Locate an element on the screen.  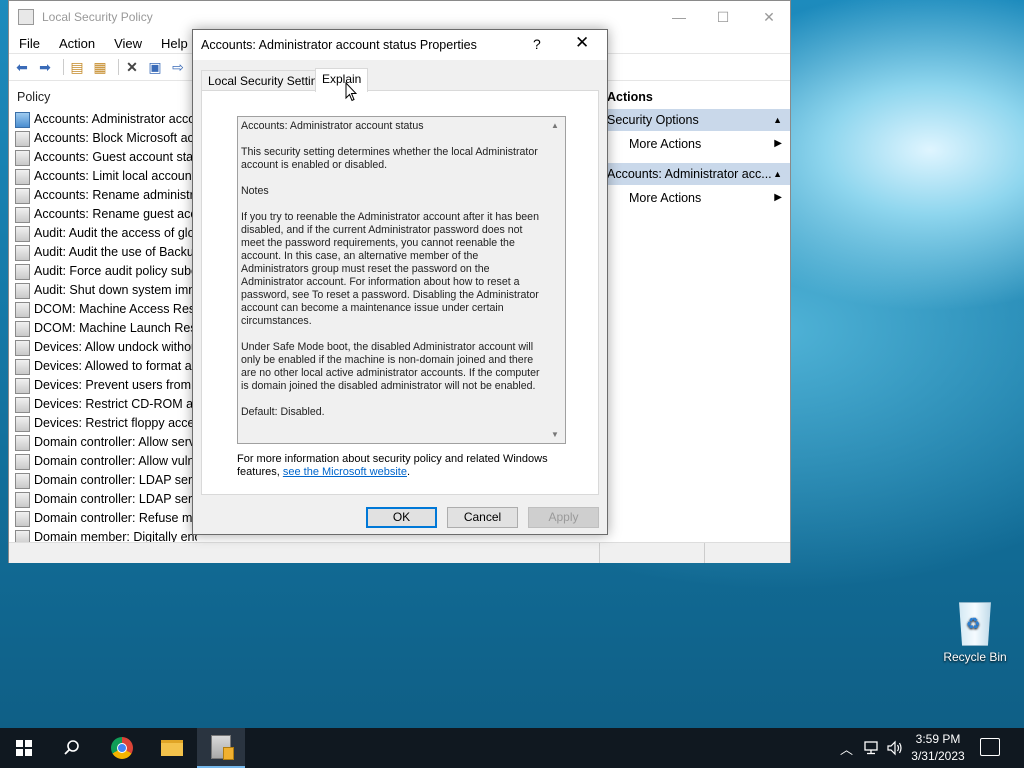
up-folder-icon: ▤ is located at coordinates (77, 67).